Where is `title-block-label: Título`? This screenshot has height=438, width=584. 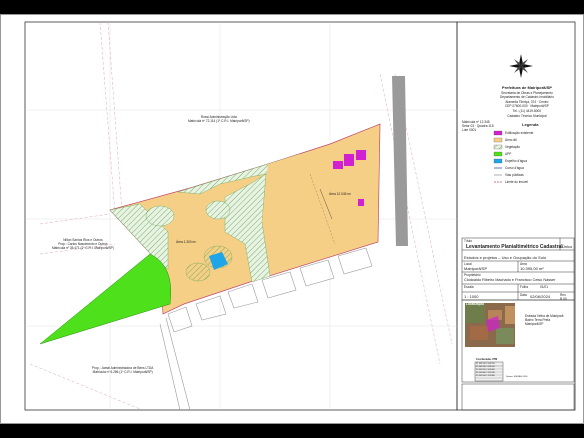 title-block-label: Título is located at coordinates (468, 241).